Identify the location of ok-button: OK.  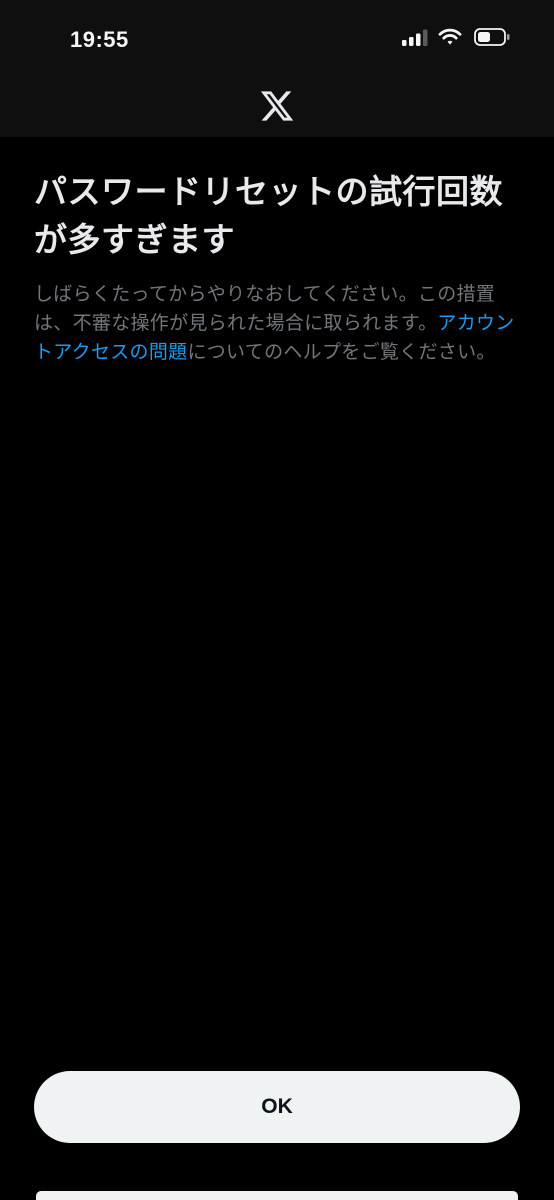
(277, 1107).